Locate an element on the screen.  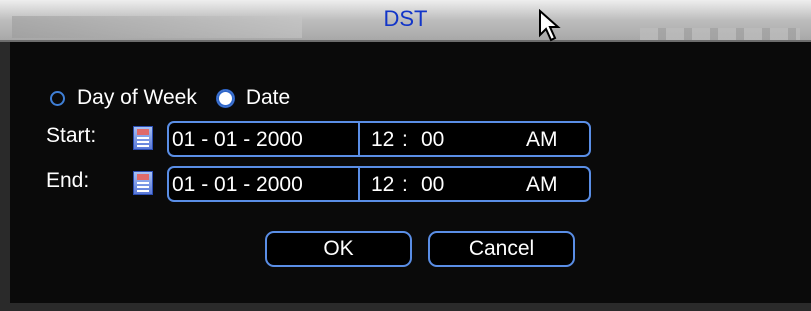
ok-button: OK is located at coordinates (338, 249).